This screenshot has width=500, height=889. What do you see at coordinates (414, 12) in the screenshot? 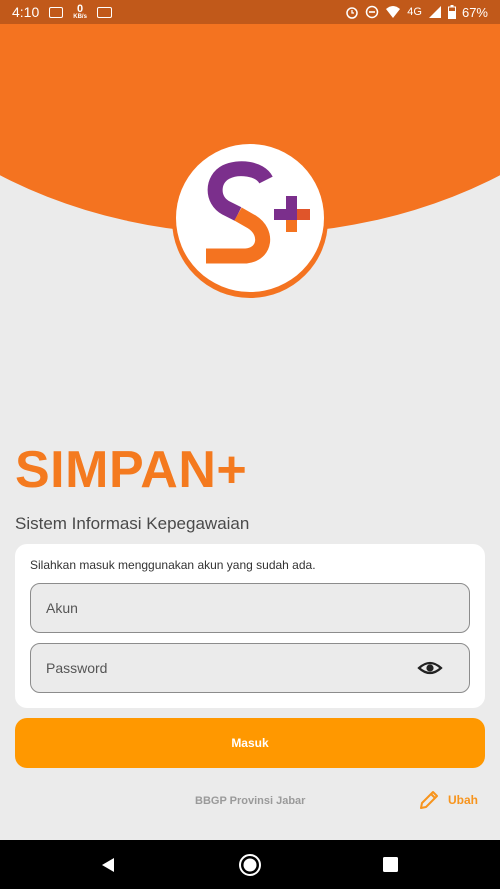
I see `network-type: 4G` at bounding box center [414, 12].